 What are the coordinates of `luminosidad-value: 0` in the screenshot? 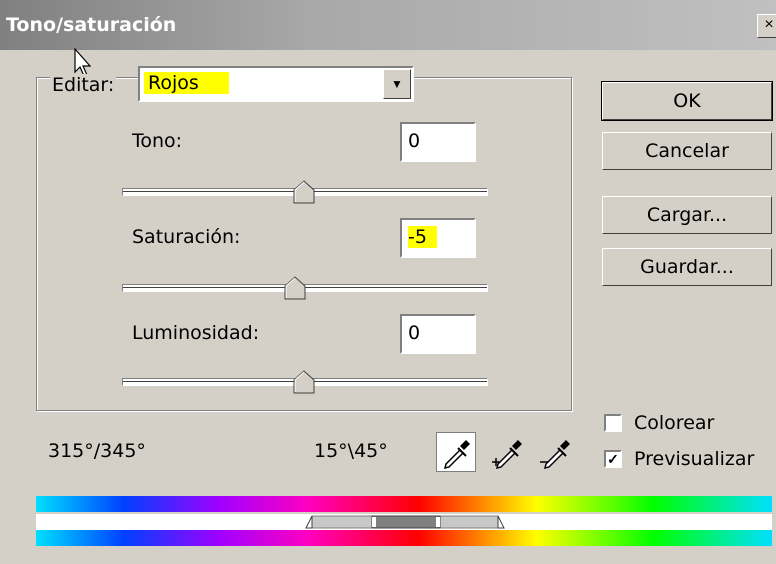 It's located at (414, 333).